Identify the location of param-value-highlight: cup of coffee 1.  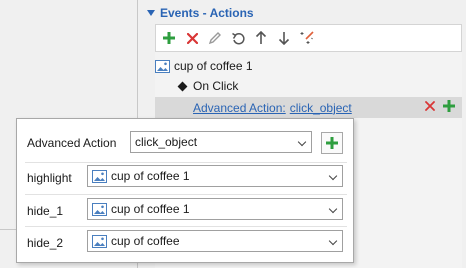
(150, 176).